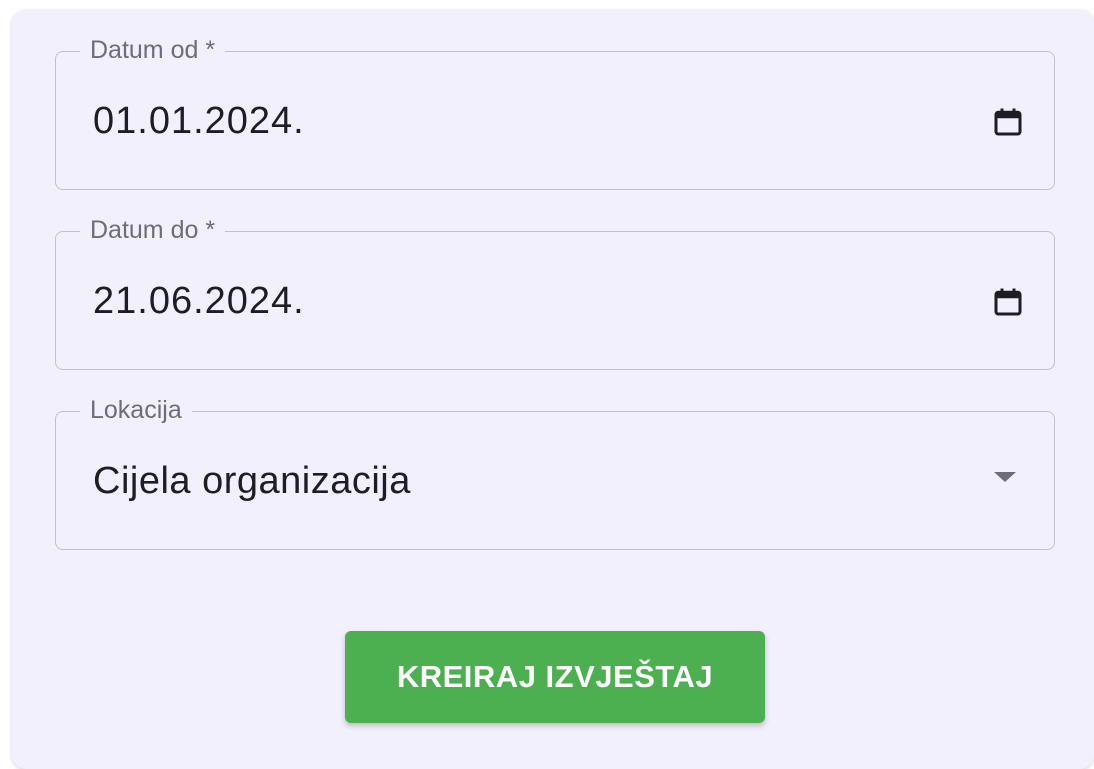 This screenshot has width=1094, height=769. I want to click on chevron-down-icon, so click(1005, 477).